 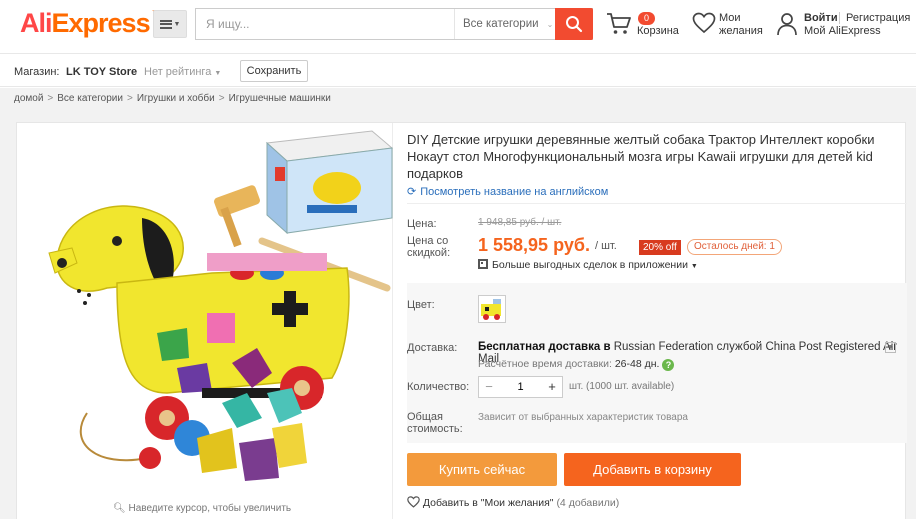 I want to click on magnifier-icon: 🔍︎, so click(x=119, y=508).